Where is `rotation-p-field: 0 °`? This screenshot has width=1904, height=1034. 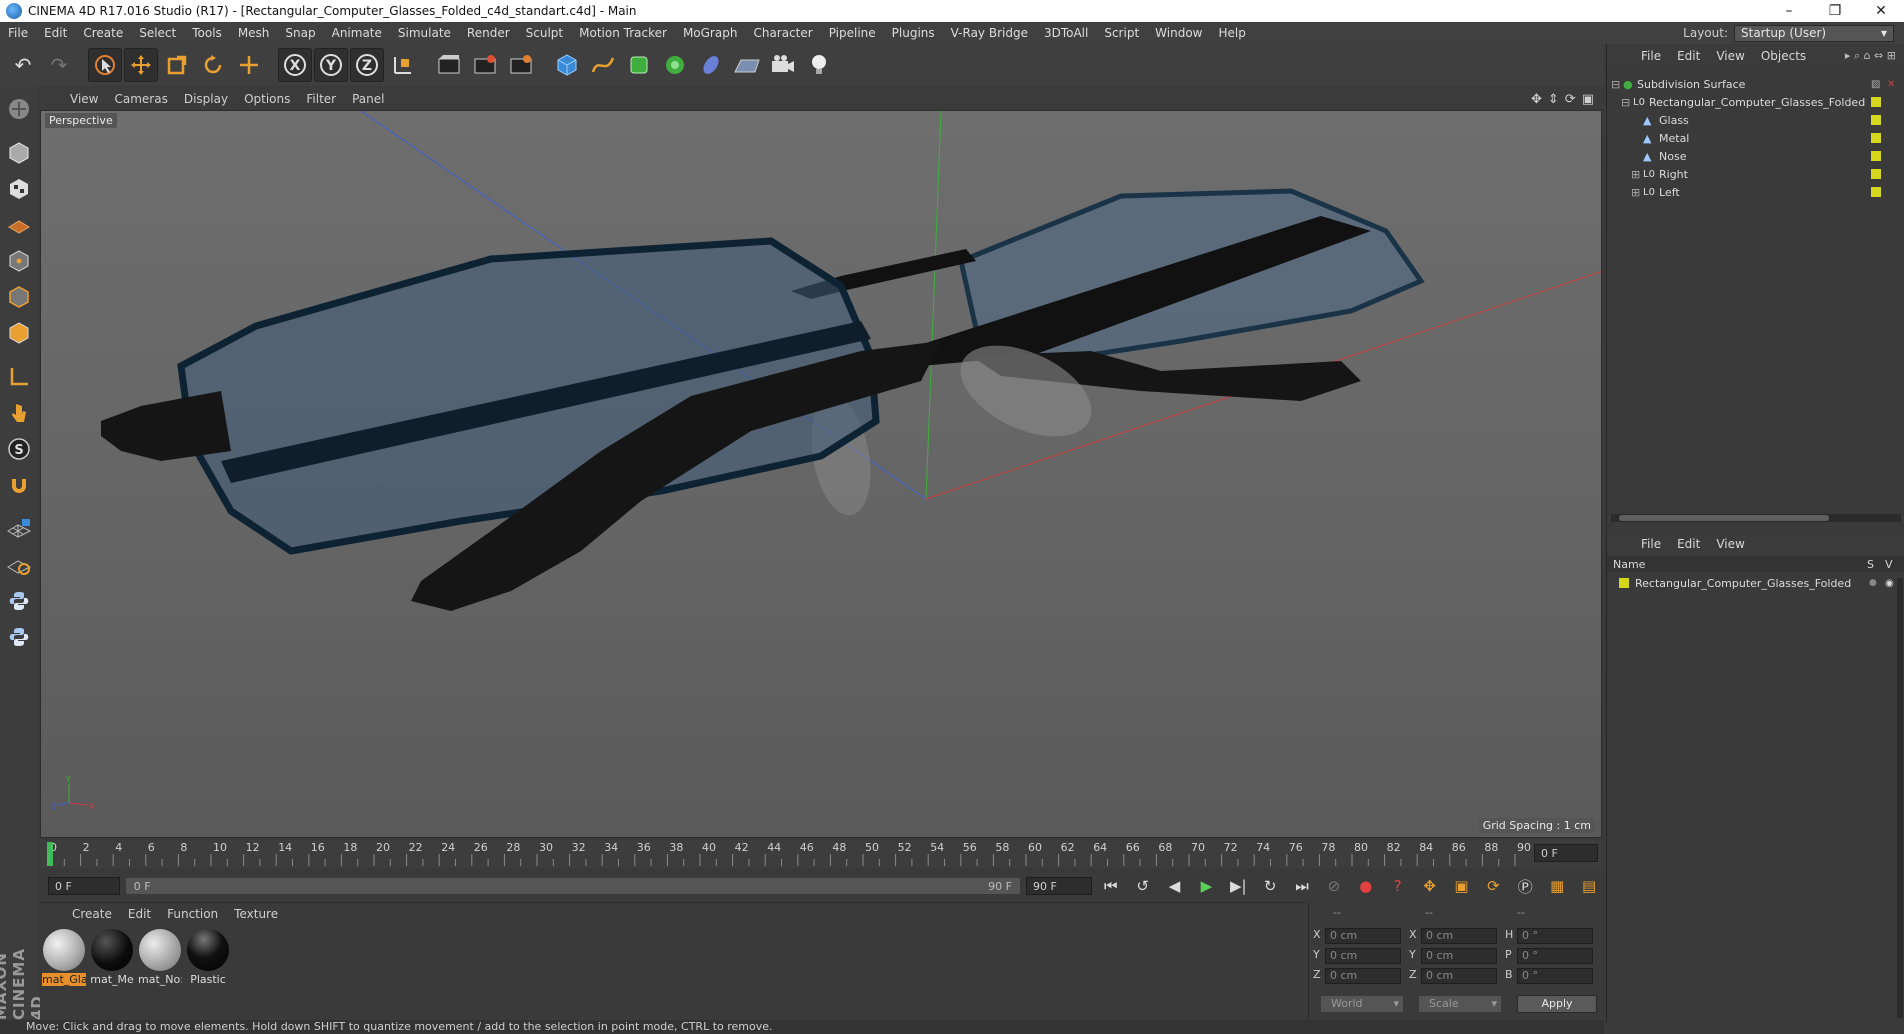 rotation-p-field: 0 ° is located at coordinates (1555, 956).